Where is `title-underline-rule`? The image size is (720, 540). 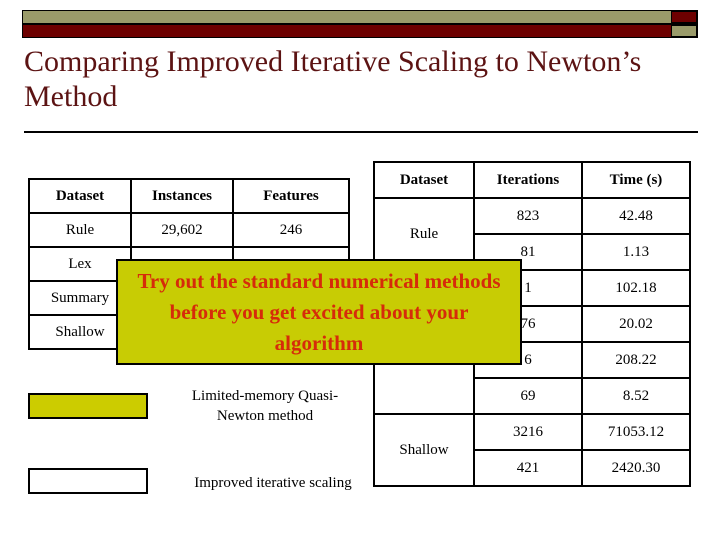
title-underline-rule is located at coordinates (361, 132).